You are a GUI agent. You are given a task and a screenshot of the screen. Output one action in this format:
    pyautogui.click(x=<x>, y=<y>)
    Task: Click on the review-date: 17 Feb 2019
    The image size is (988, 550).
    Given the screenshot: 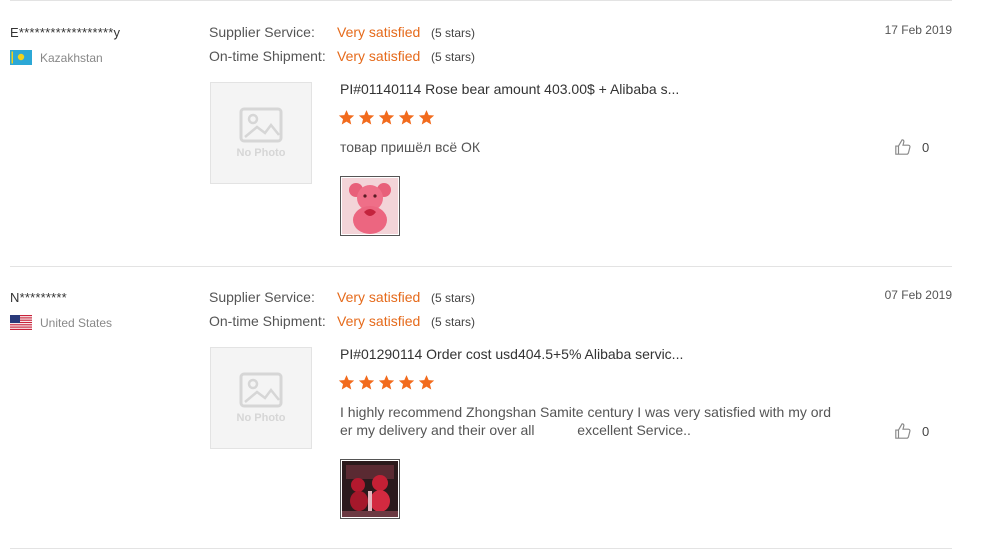 What is the action you would take?
    pyautogui.click(x=918, y=30)
    